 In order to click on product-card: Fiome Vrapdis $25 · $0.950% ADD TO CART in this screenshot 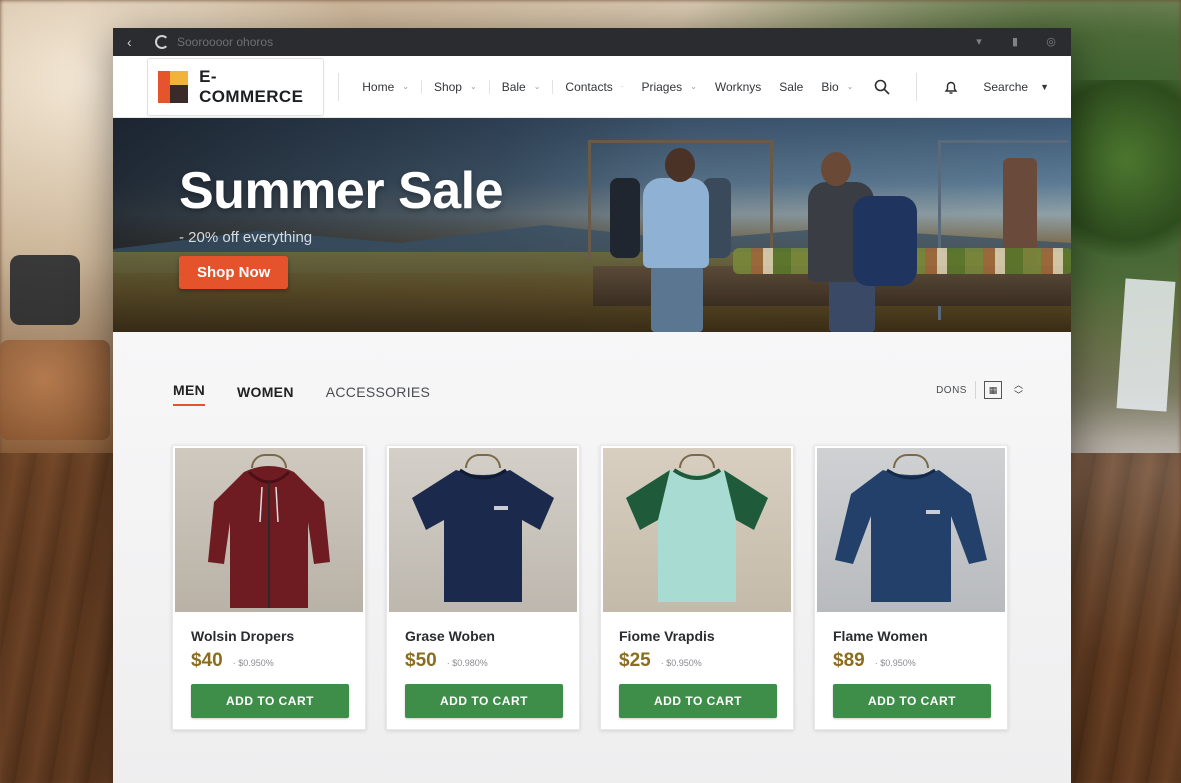, I will do `click(697, 587)`.